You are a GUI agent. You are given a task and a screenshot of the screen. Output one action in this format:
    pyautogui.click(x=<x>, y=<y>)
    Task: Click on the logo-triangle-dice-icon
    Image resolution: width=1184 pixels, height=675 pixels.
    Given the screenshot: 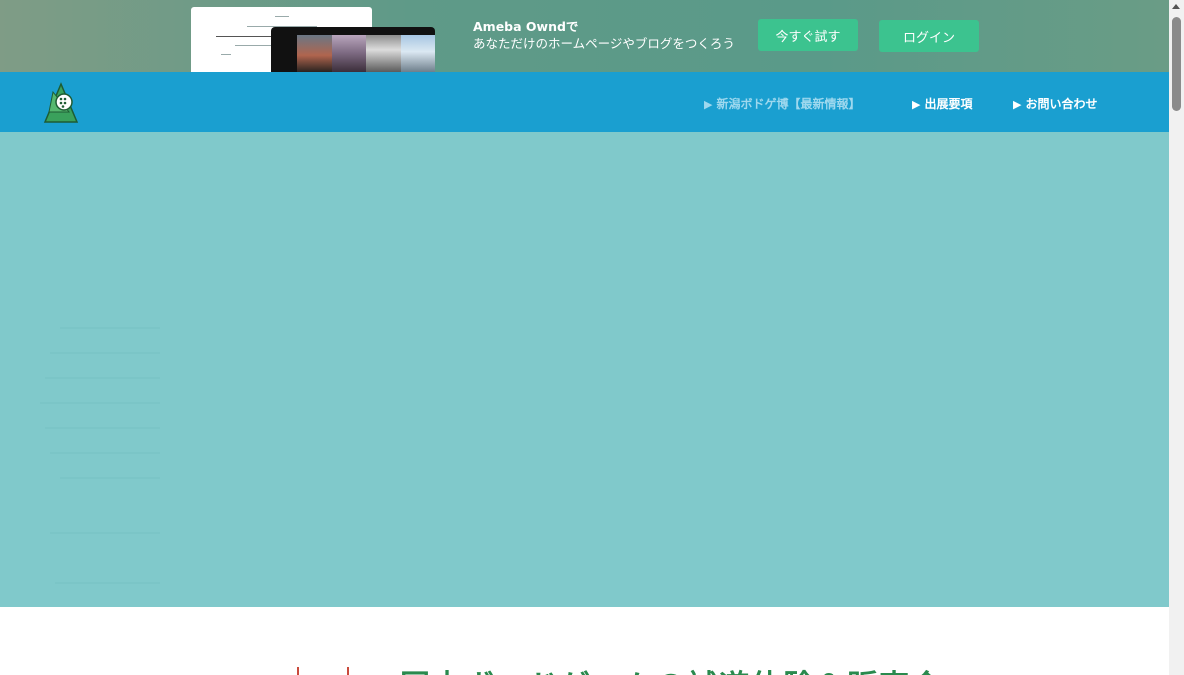 What is the action you would take?
    pyautogui.click(x=61, y=103)
    